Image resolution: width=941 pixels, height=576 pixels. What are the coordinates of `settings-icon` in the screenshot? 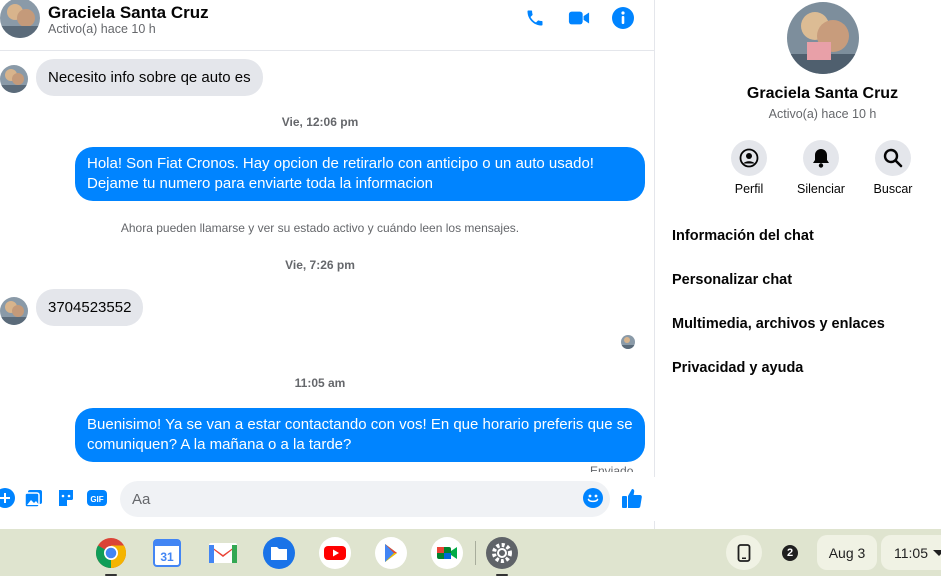 It's located at (502, 556).